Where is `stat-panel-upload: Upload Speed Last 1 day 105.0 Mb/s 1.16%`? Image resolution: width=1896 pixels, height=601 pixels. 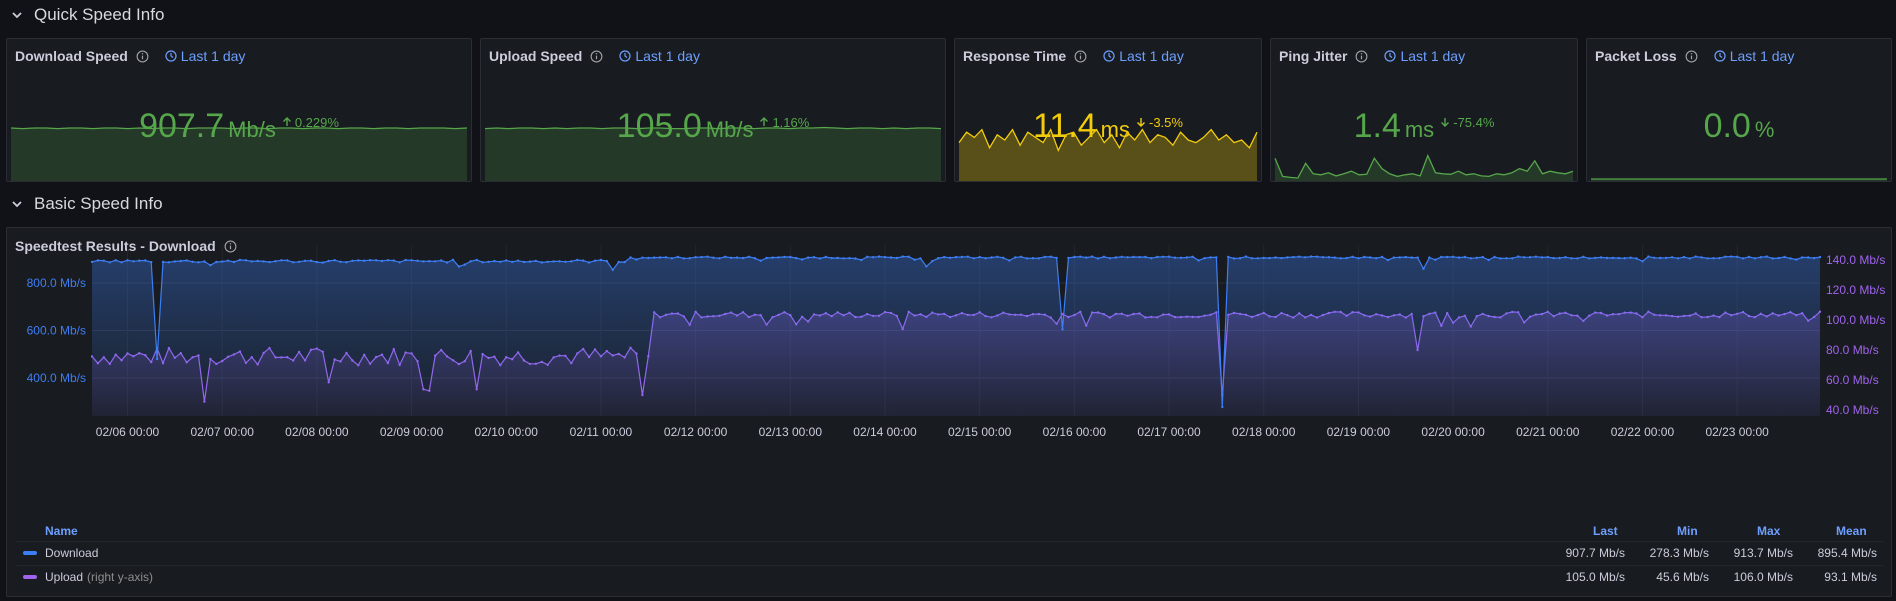
stat-panel-upload: Upload Speed Last 1 day 105.0 Mb/s 1.16% is located at coordinates (713, 110).